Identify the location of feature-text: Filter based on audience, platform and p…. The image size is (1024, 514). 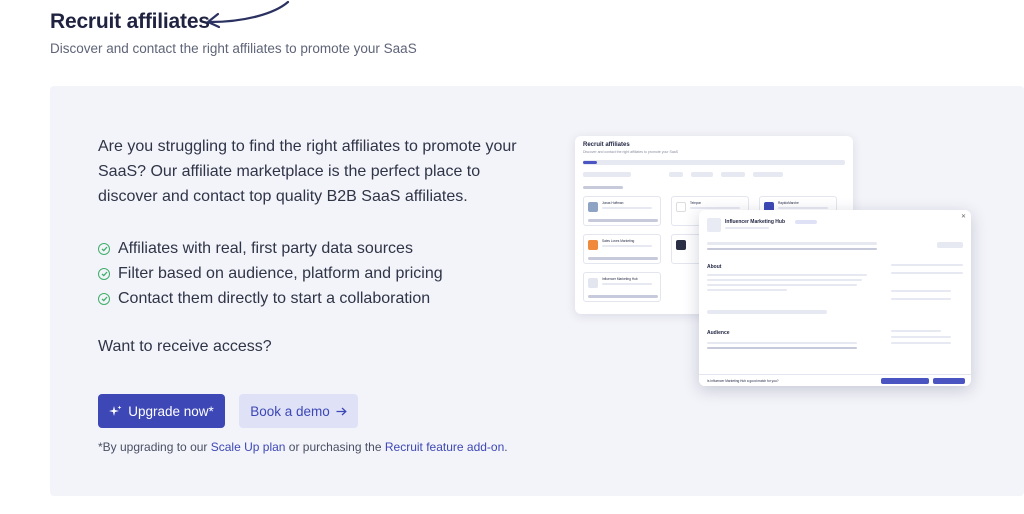
(280, 273).